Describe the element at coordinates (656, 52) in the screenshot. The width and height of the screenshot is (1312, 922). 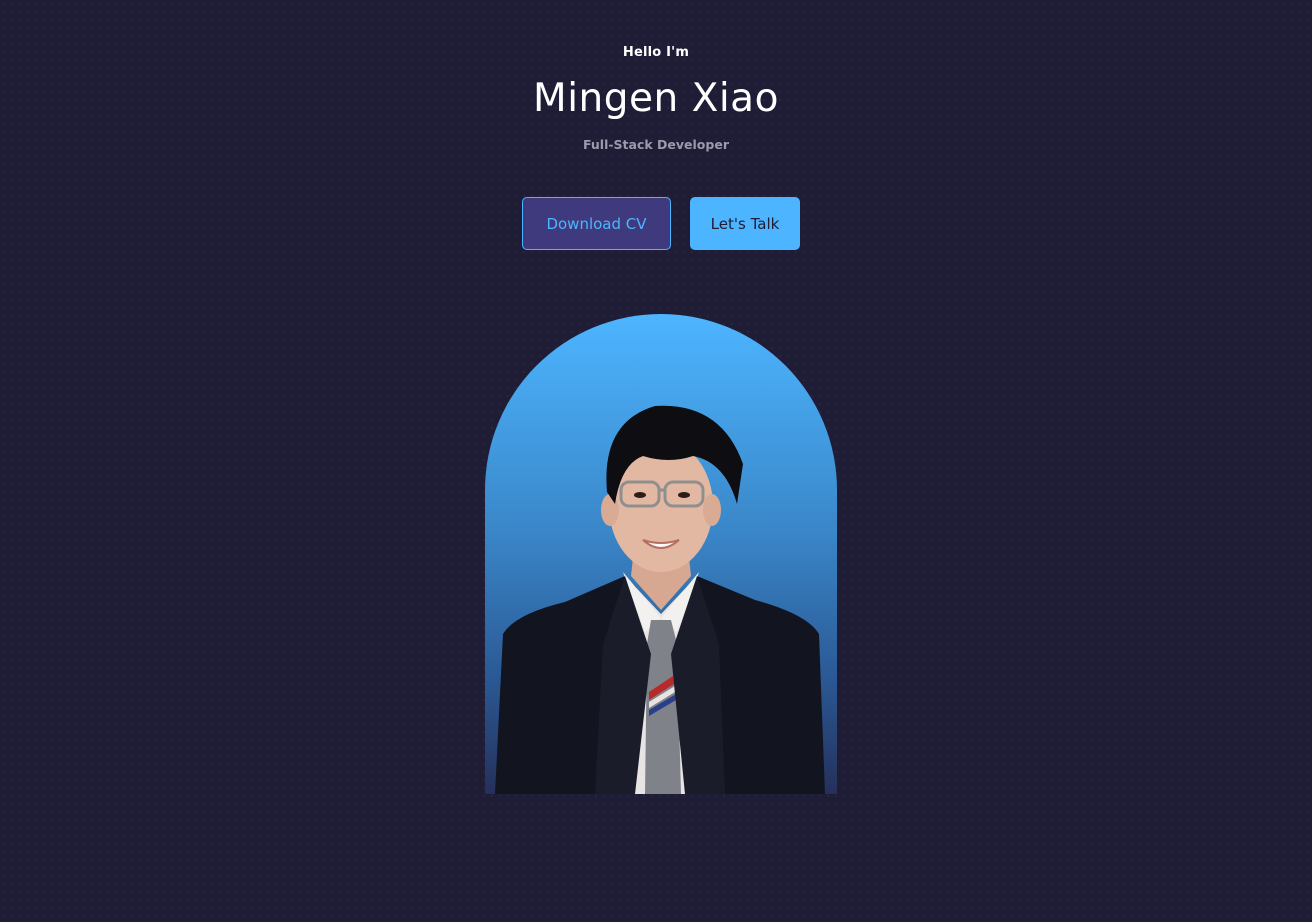
I see `greeting-text: Hello I'm` at that location.